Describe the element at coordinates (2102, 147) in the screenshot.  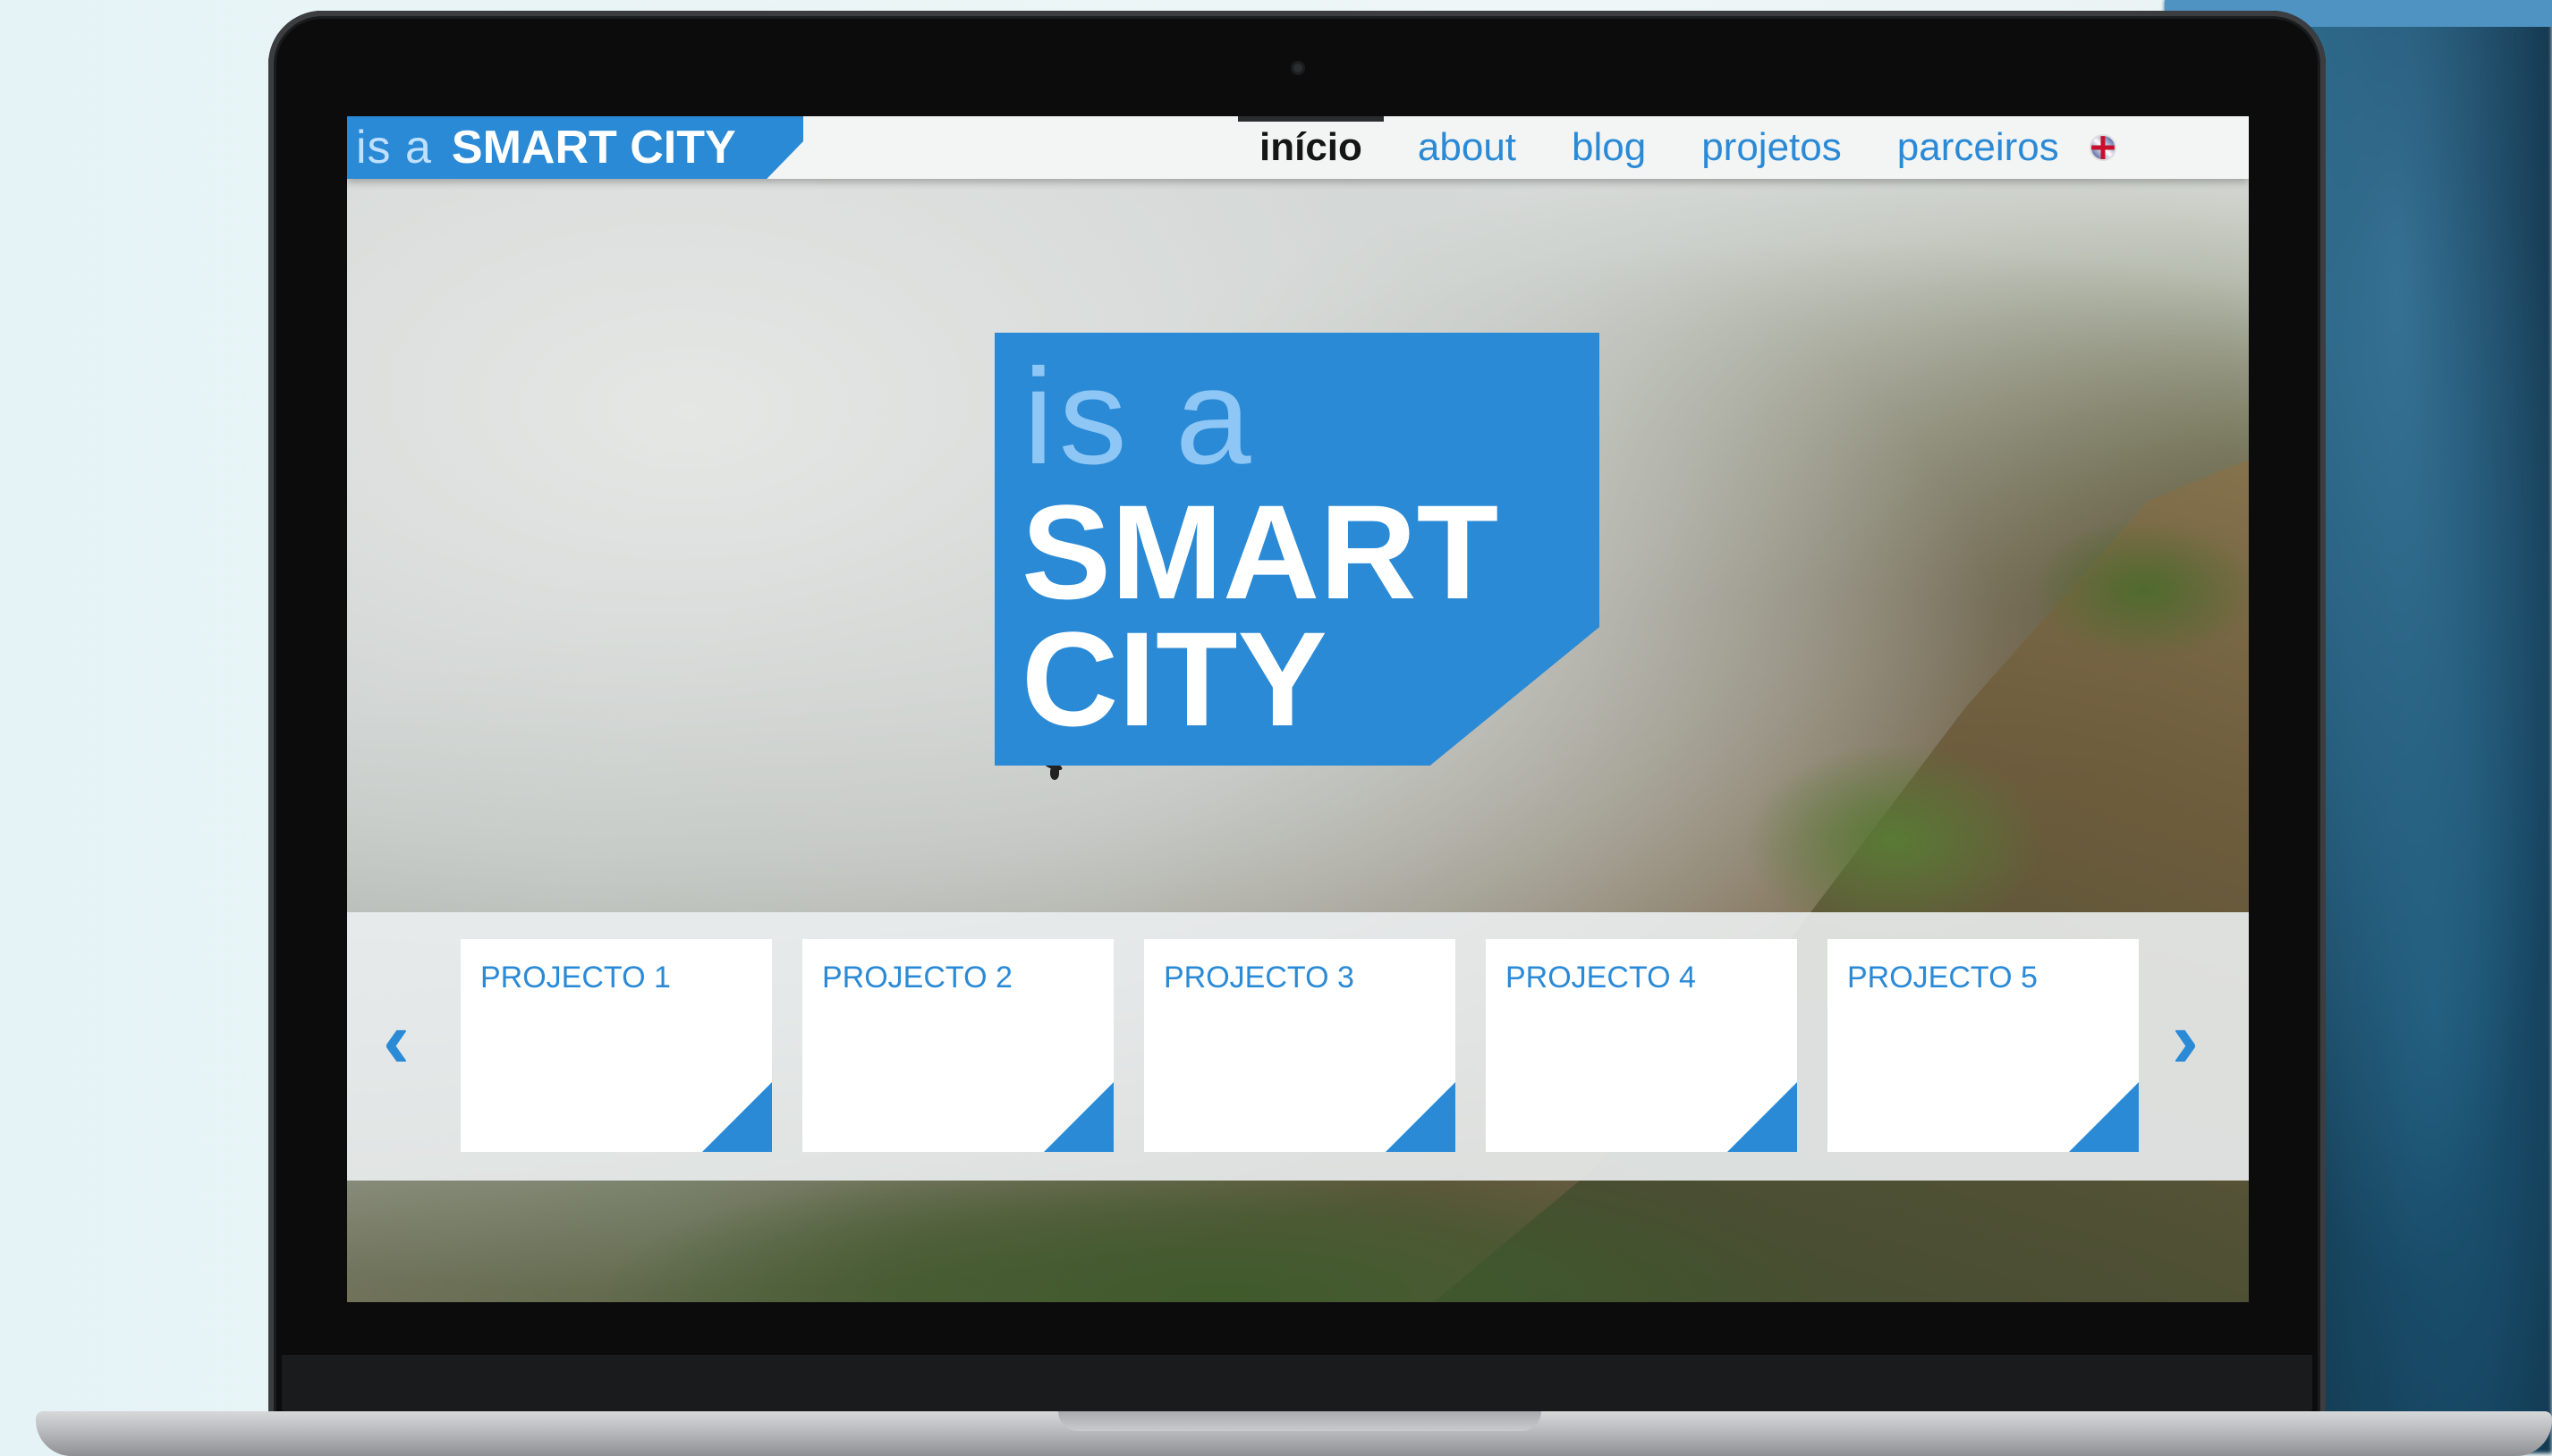
I see `uk-flag-icon` at that location.